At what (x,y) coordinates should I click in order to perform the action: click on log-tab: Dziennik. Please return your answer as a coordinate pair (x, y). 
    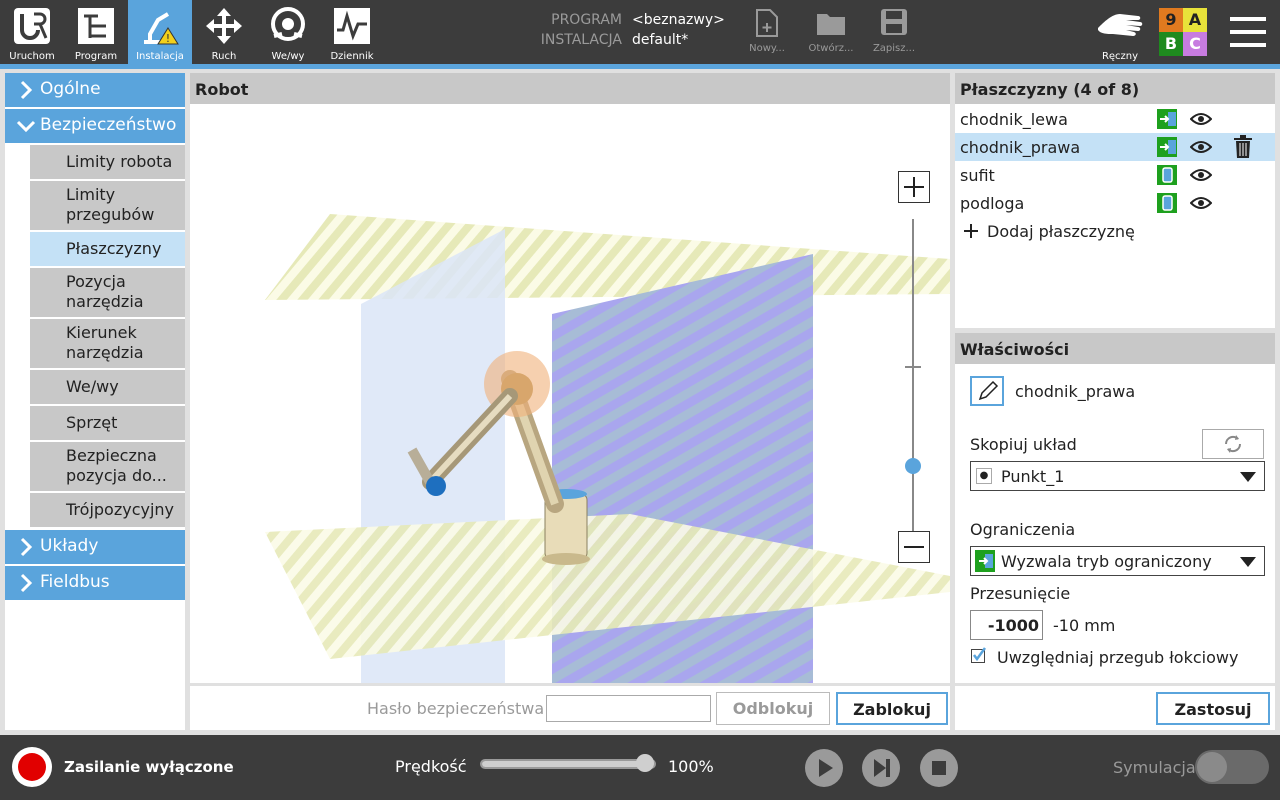
    Looking at the image, I should click on (352, 32).